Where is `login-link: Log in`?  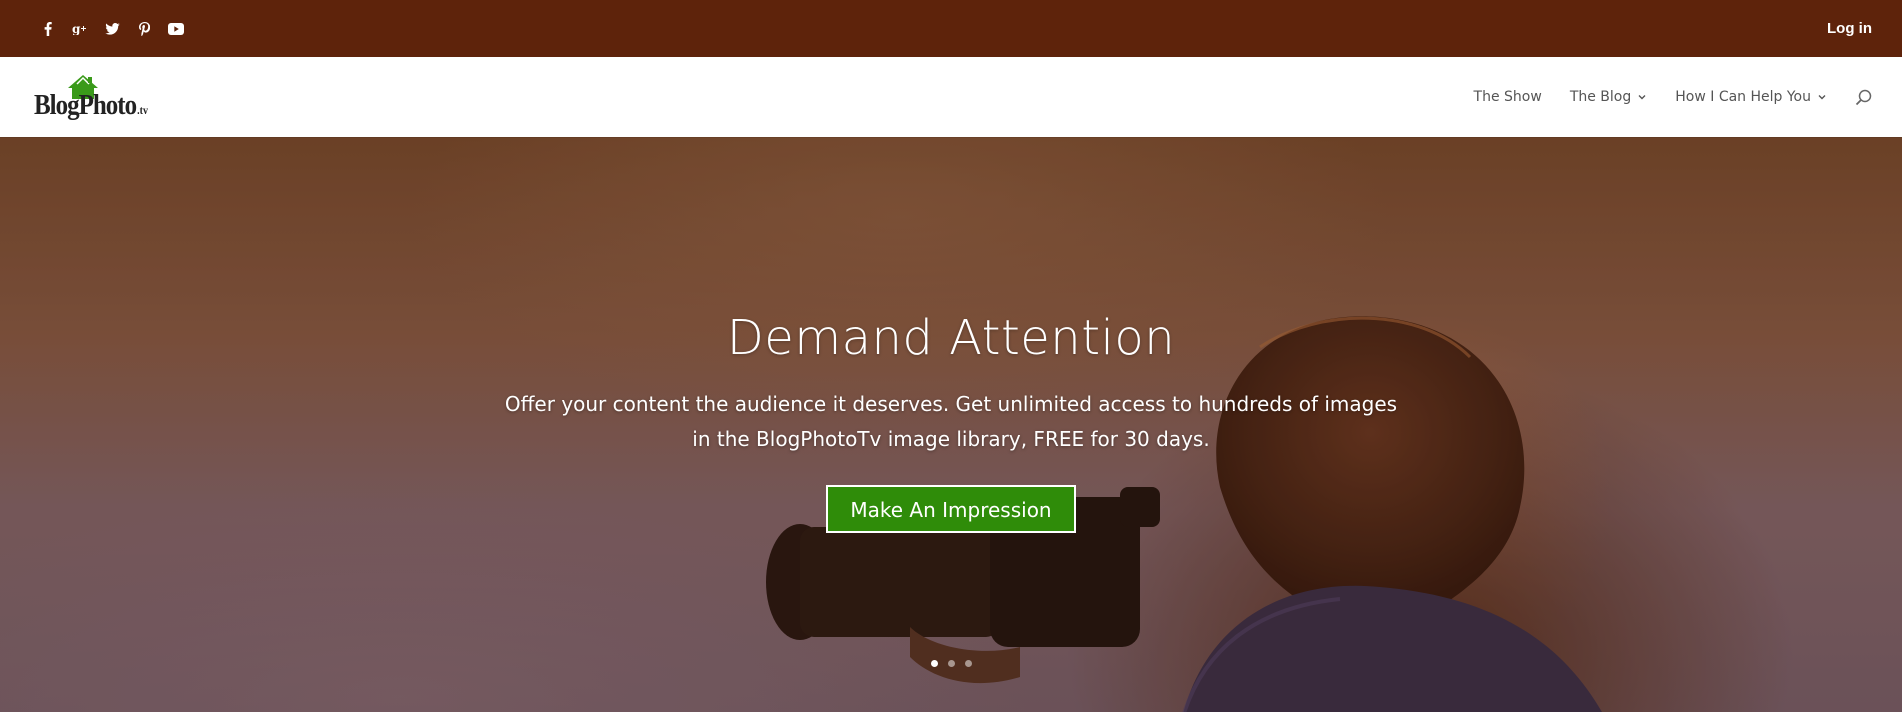 login-link: Log in is located at coordinates (1849, 28).